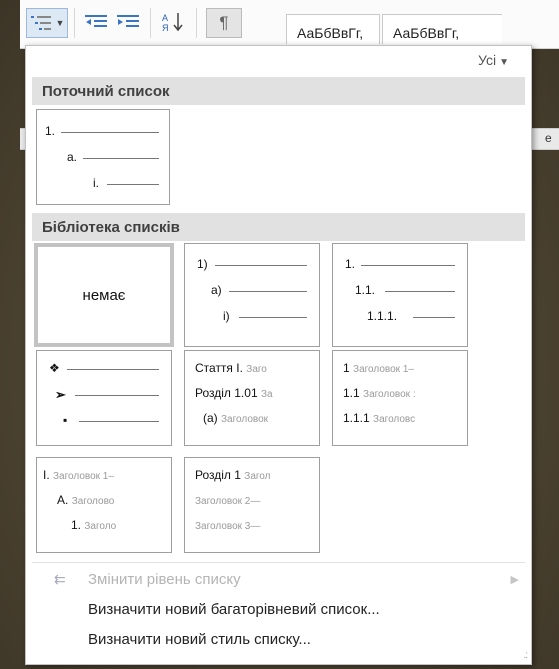 The height and width of the screenshot is (669, 559). What do you see at coordinates (525, 655) in the screenshot?
I see `resize-grip-icon: .:` at bounding box center [525, 655].